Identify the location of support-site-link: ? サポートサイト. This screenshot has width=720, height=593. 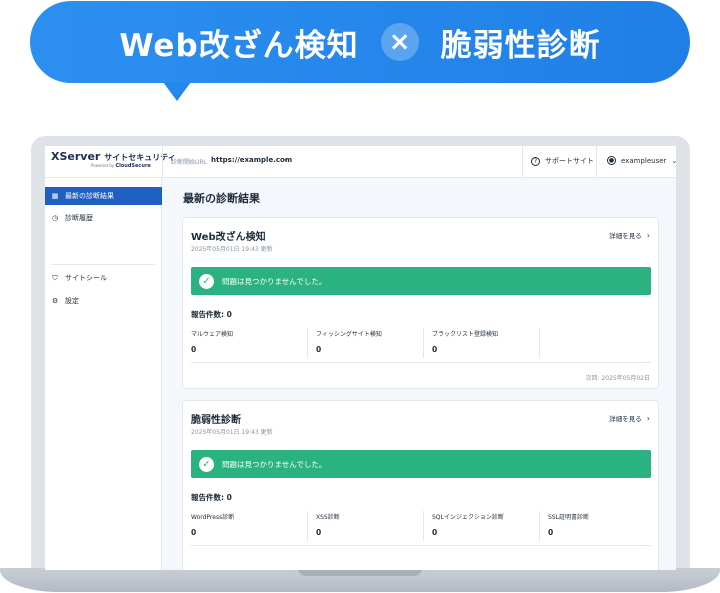
(562, 161).